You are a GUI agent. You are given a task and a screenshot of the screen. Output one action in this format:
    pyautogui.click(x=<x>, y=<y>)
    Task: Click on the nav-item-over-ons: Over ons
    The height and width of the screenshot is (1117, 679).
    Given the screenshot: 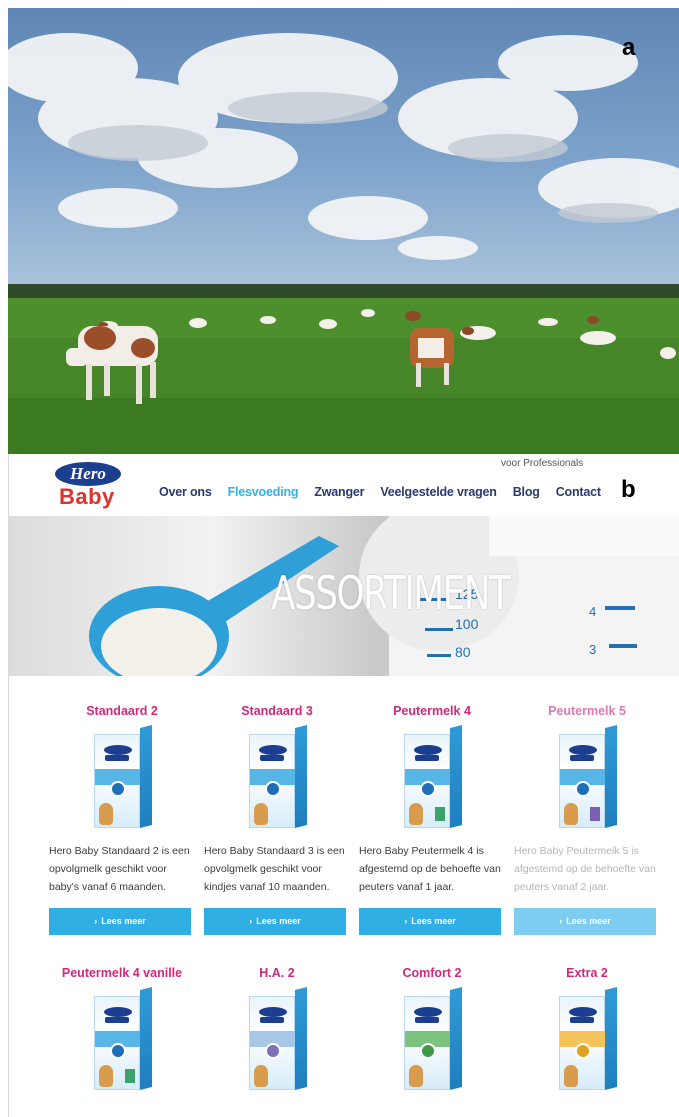 What is the action you would take?
    pyautogui.click(x=185, y=492)
    